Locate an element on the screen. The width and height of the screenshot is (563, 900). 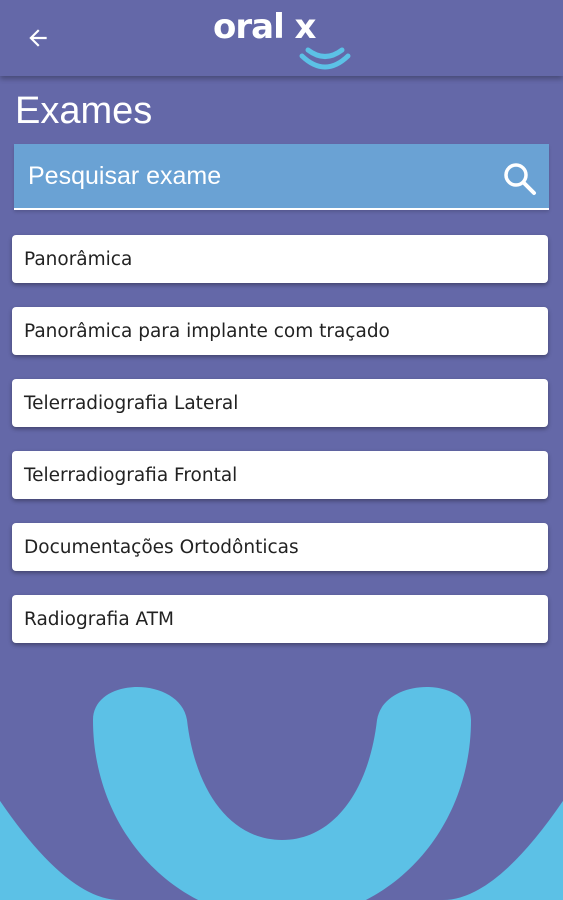
exam-list-item: Radiografia ATM is located at coordinates (280, 619).